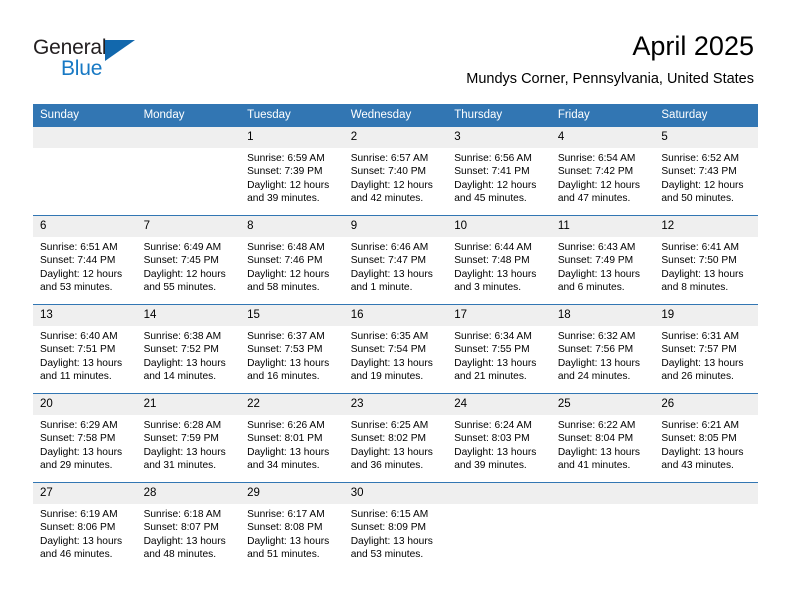  Describe the element at coordinates (700, 247) in the screenshot. I see `sunrise-text: Sunrise: 6:41 AM` at that location.